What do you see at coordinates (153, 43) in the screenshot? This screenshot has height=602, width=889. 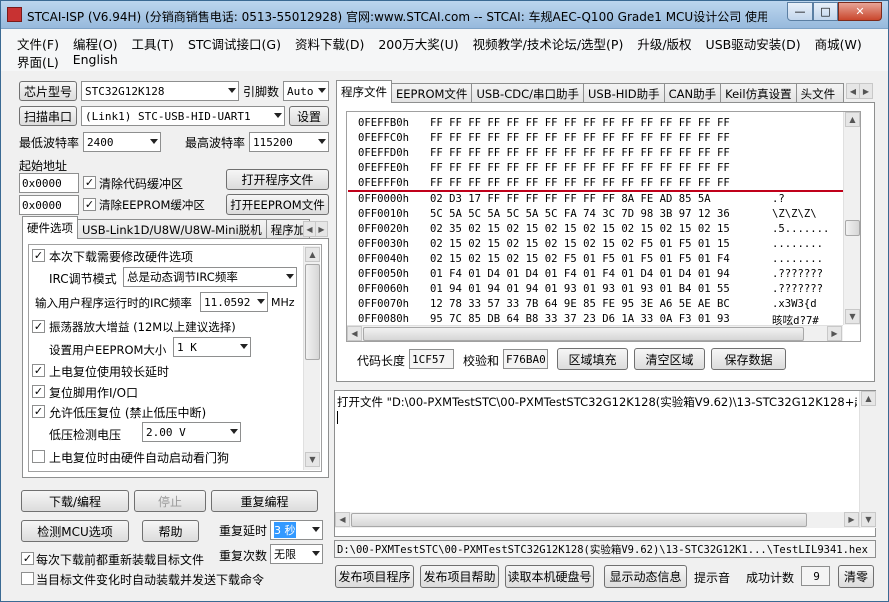 I see `menu-tools: 工具(T)` at bounding box center [153, 43].